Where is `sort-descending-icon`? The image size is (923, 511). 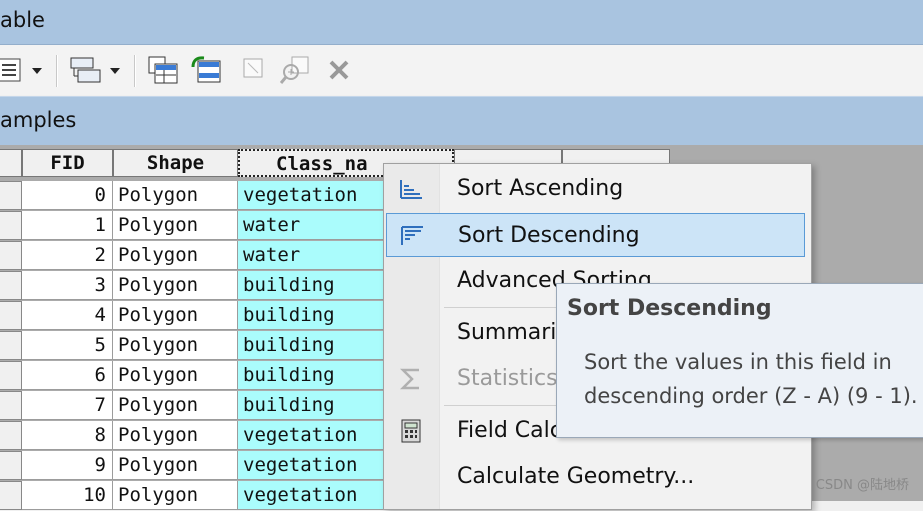 sort-descending-icon is located at coordinates (412, 235).